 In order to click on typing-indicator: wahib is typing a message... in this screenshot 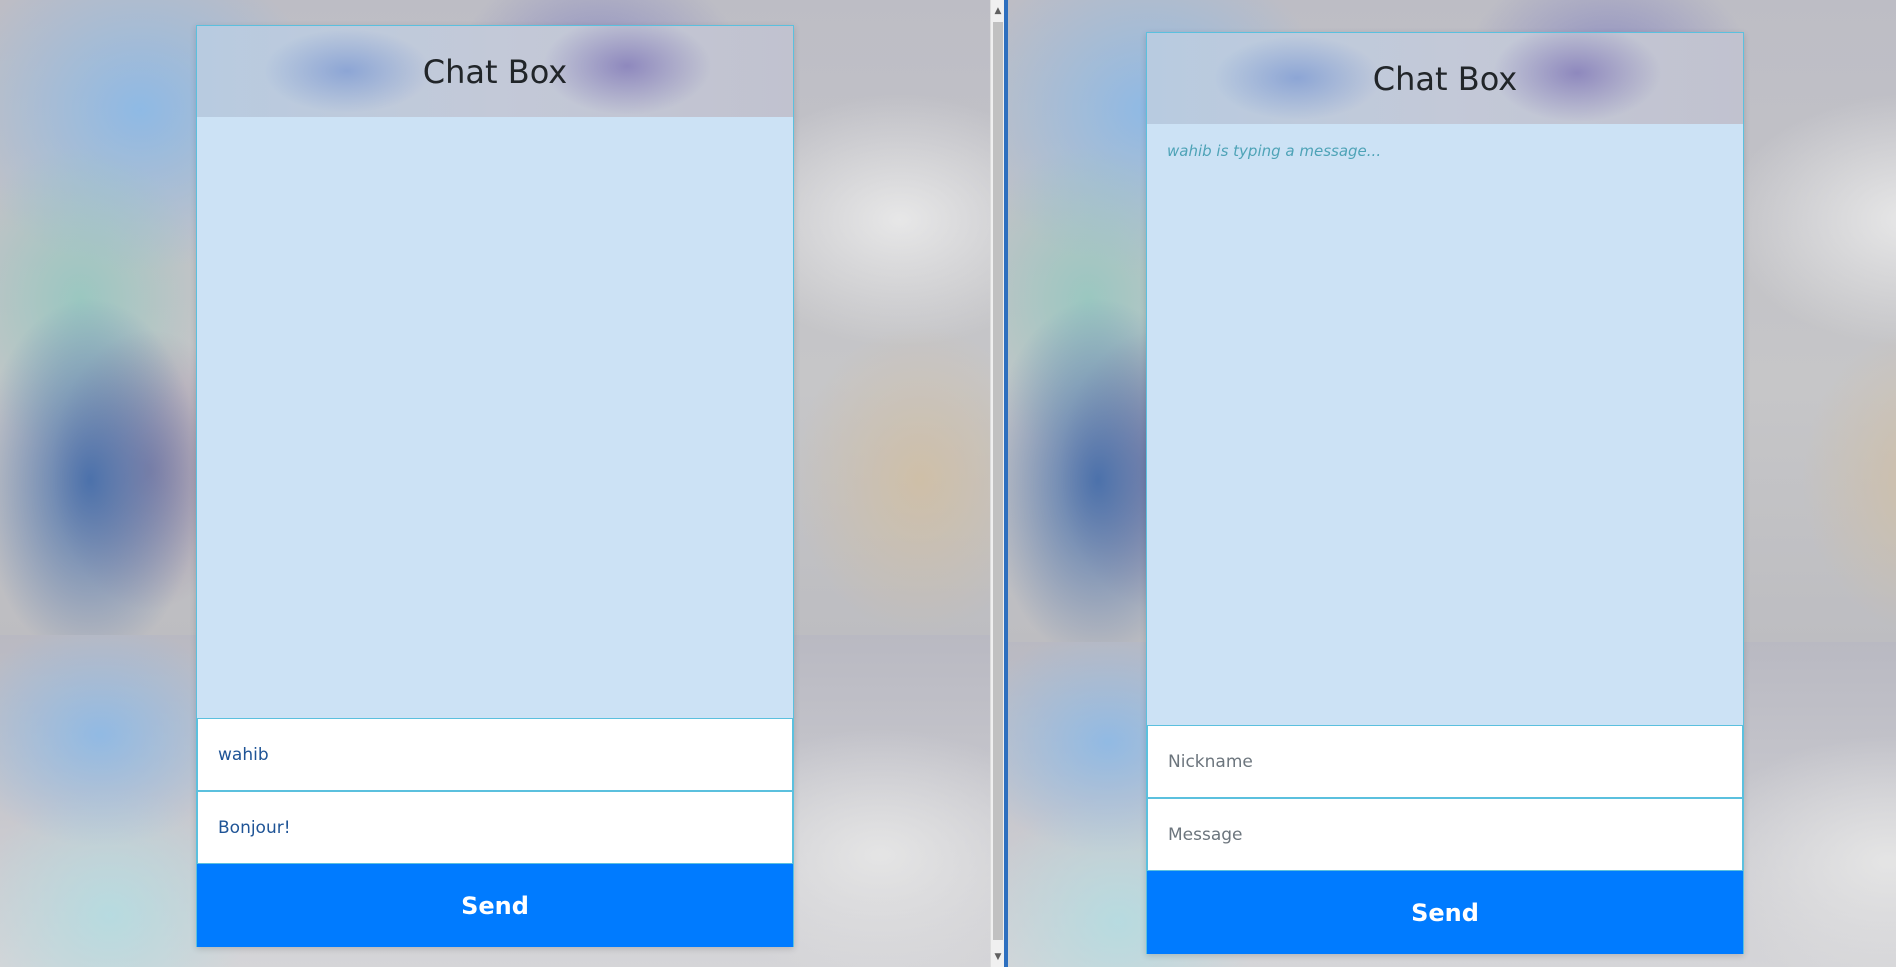, I will do `click(1274, 151)`.